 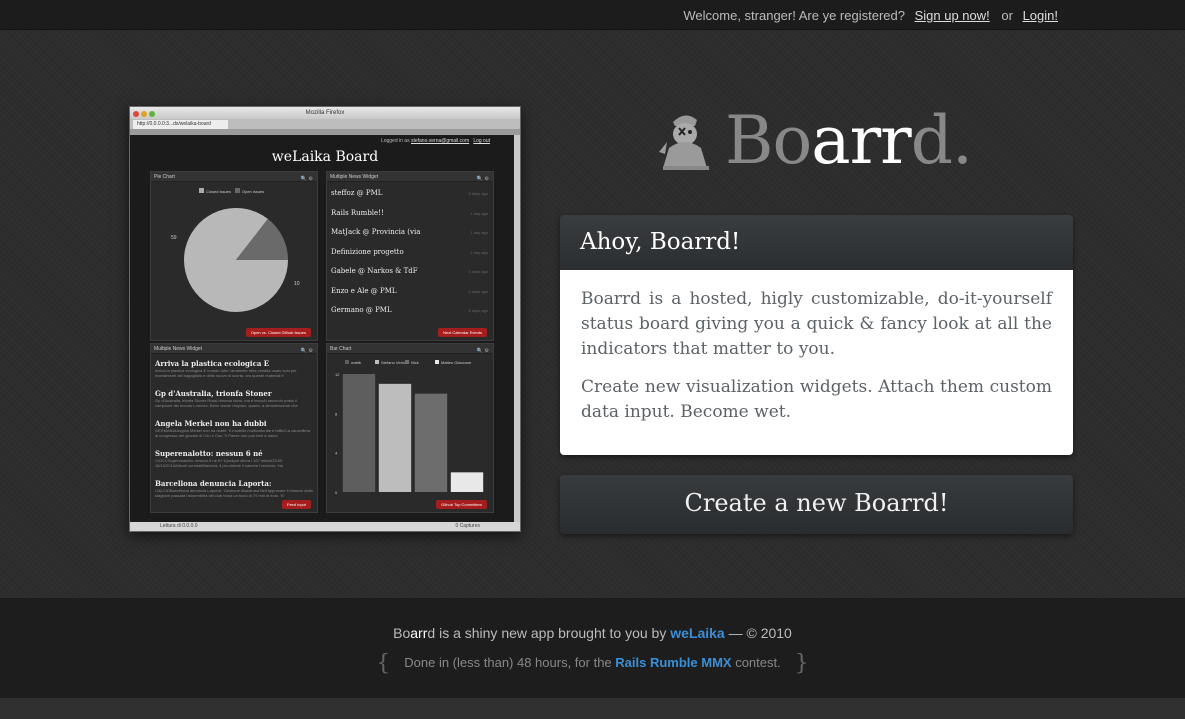 What do you see at coordinates (402, 633) in the screenshot?
I see `footer-brand-part-1: Bo` at bounding box center [402, 633].